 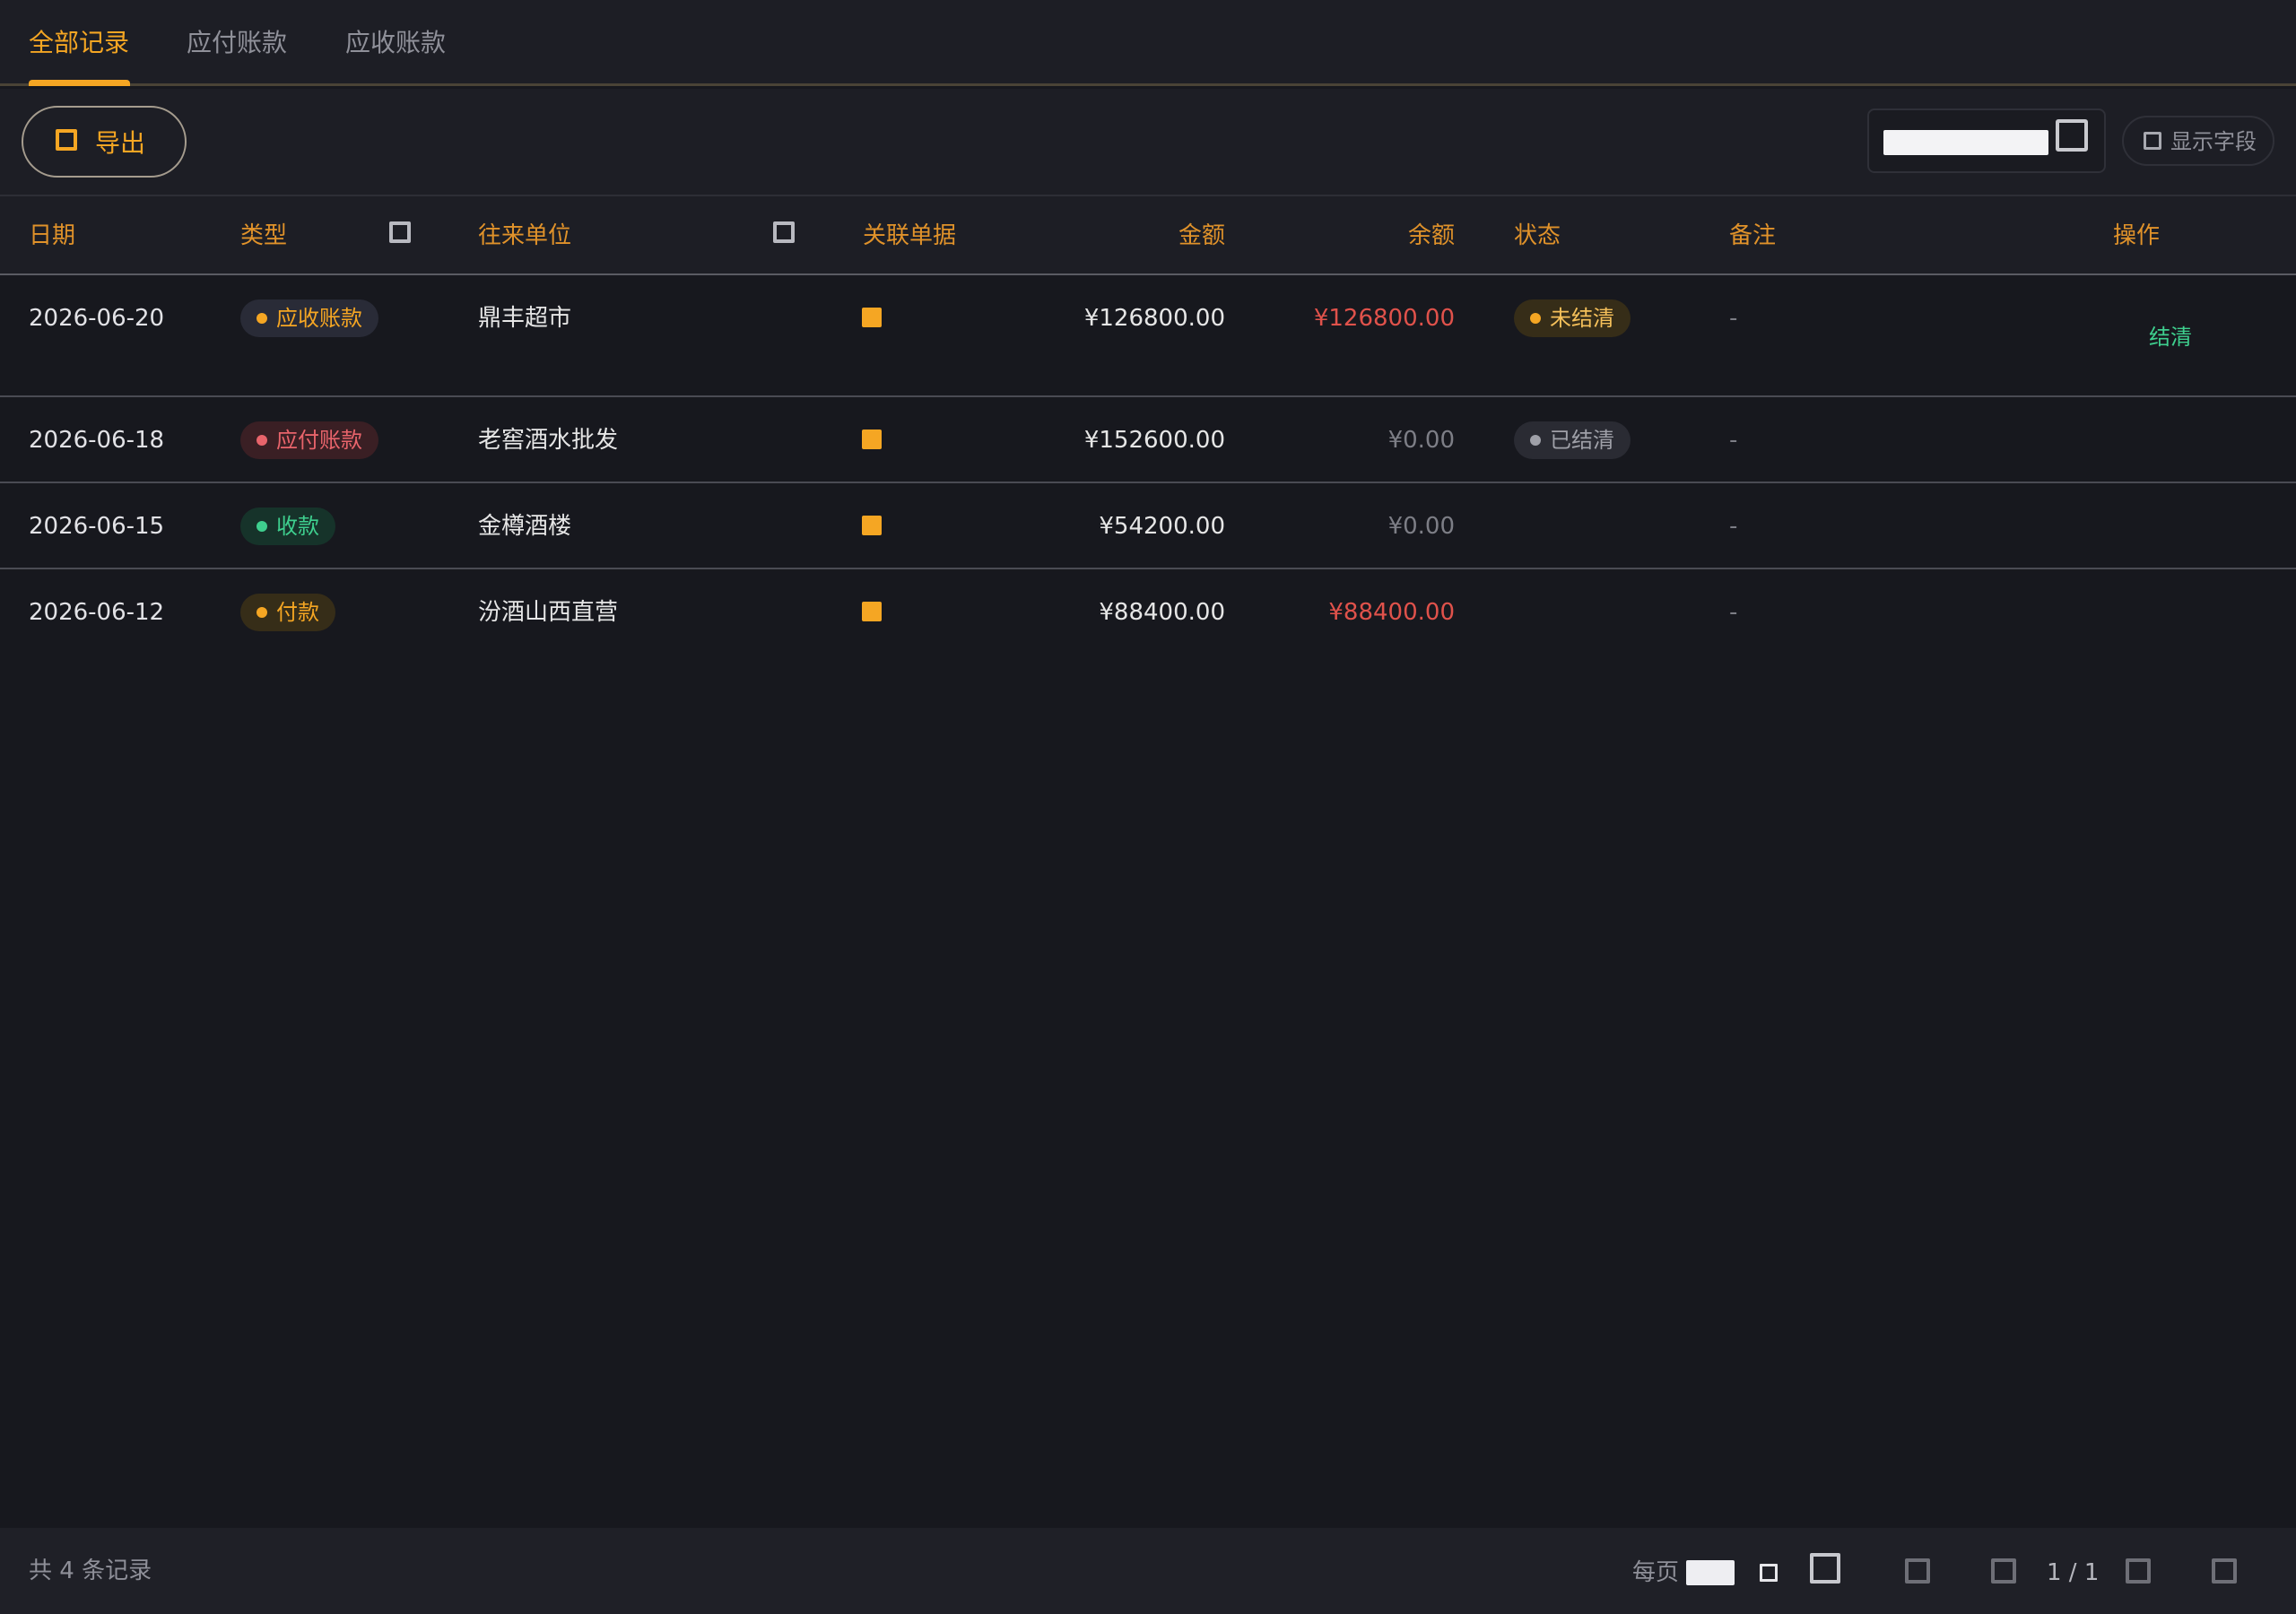 What do you see at coordinates (237, 43) in the screenshot?
I see `tab-payable: 应付账款` at bounding box center [237, 43].